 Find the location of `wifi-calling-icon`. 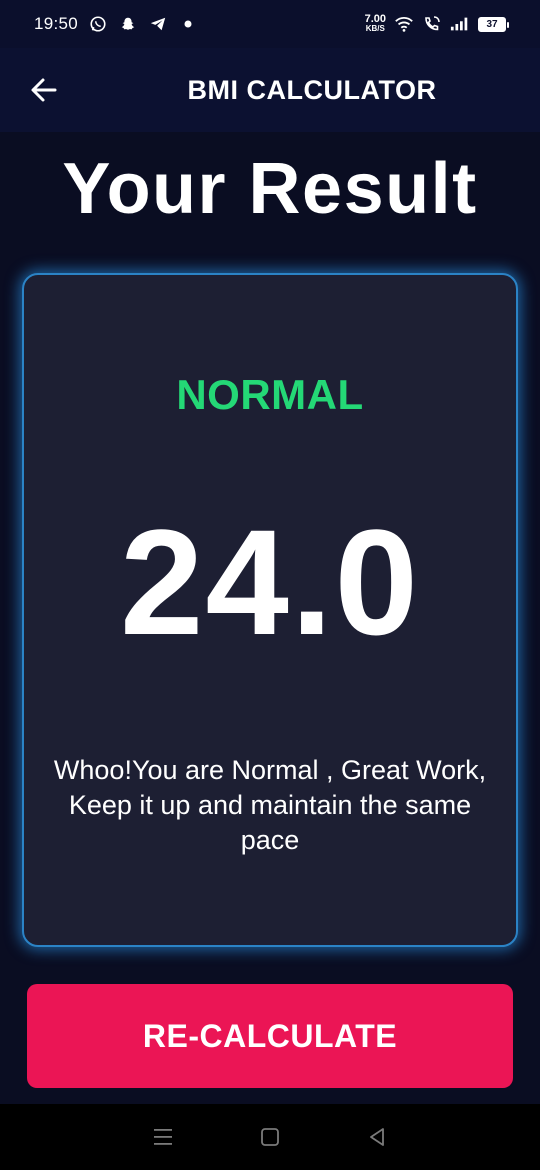

wifi-calling-icon is located at coordinates (432, 24).